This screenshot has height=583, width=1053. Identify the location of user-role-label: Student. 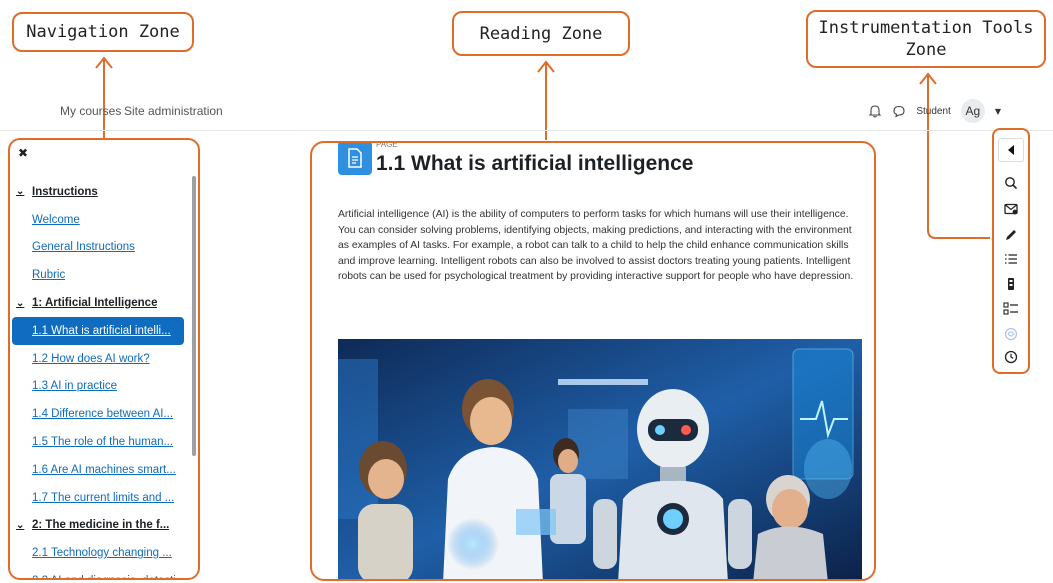
(933, 111).